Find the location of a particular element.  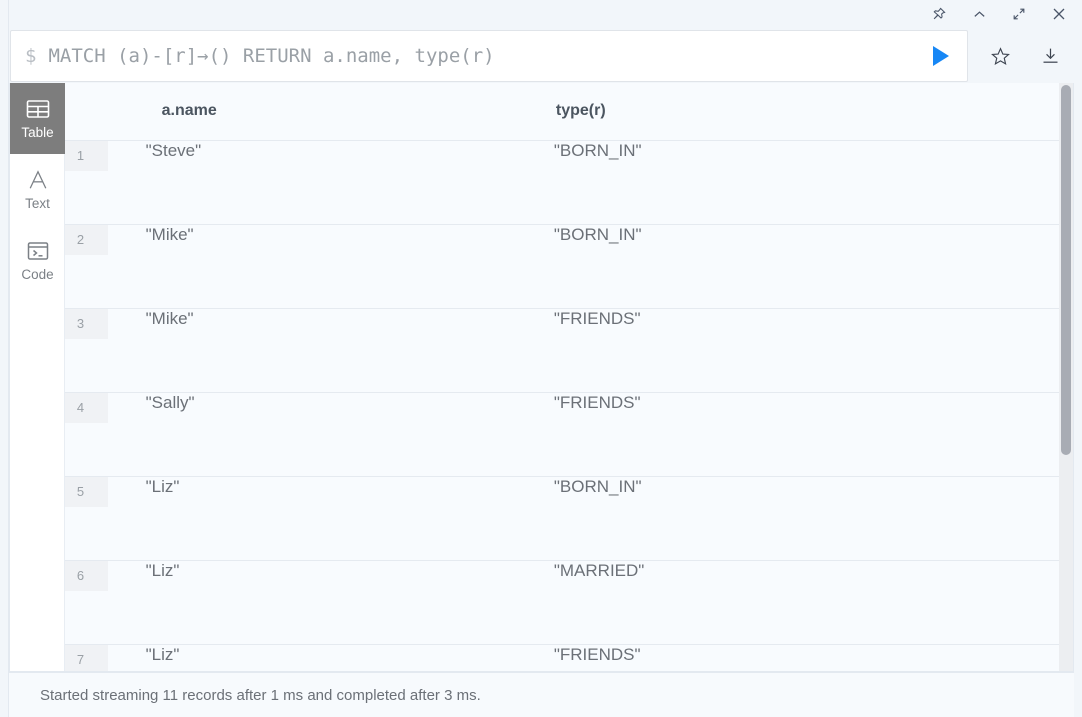

row-number-cell: 5 is located at coordinates (105, 518).